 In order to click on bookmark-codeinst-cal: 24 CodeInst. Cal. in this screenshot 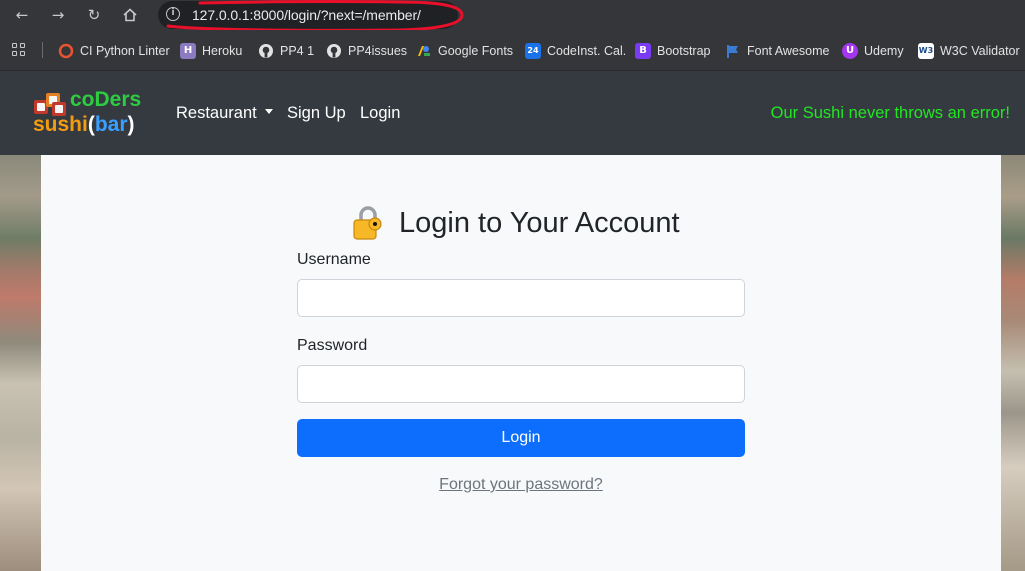, I will do `click(575, 51)`.